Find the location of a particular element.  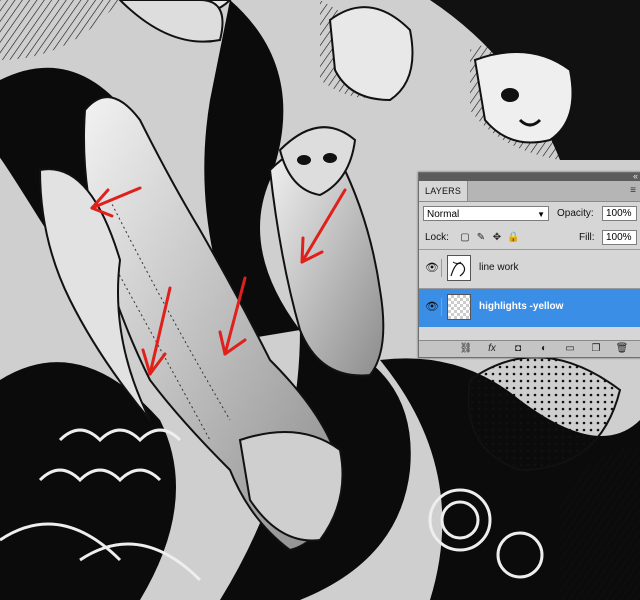

layer-row-highlights-yellow: 👁 highlights -yellow is located at coordinates (529, 307).